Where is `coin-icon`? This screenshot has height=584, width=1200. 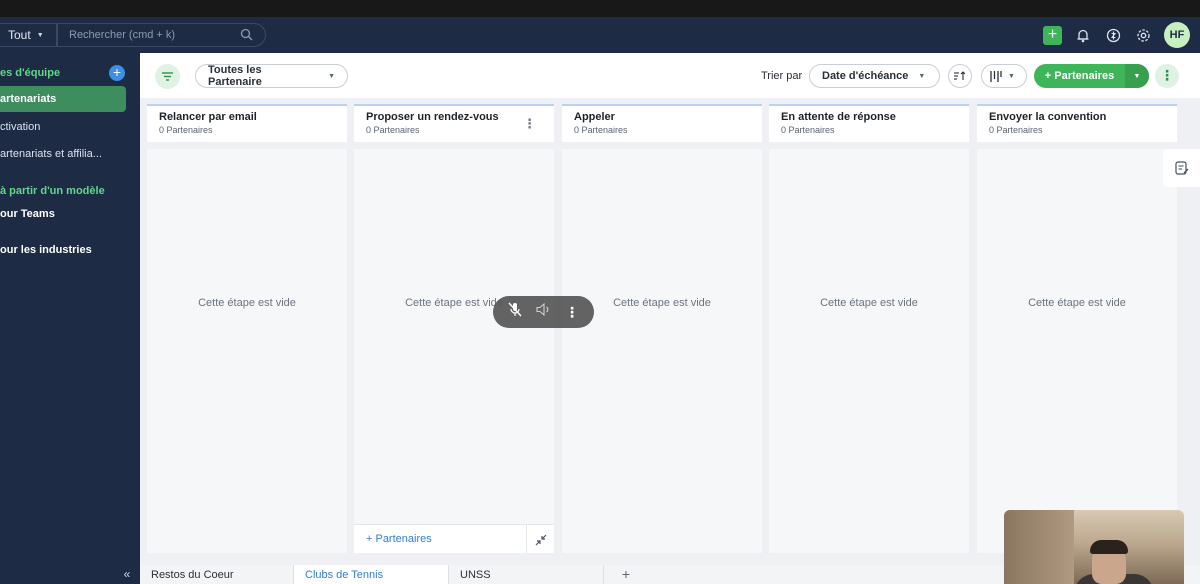
coin-icon is located at coordinates (1113, 35).